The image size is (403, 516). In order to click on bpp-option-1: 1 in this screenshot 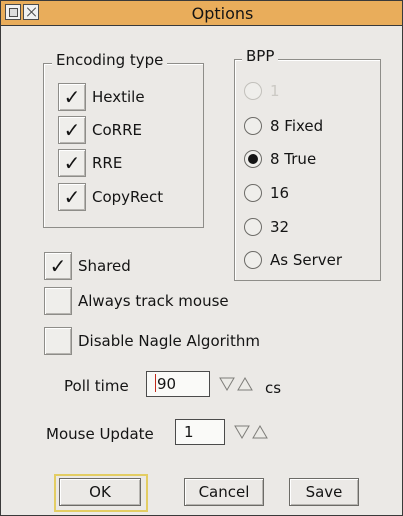, I will do `click(262, 91)`.